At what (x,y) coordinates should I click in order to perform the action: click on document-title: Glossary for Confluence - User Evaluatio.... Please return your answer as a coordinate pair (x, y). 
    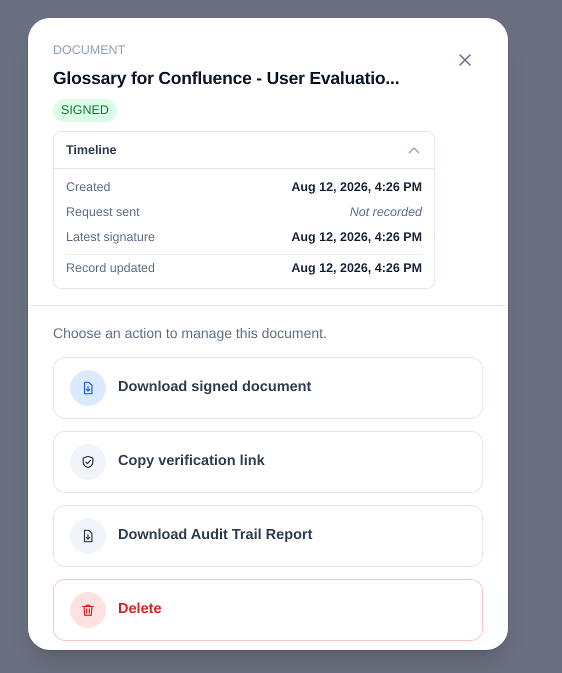
    Looking at the image, I should click on (226, 78).